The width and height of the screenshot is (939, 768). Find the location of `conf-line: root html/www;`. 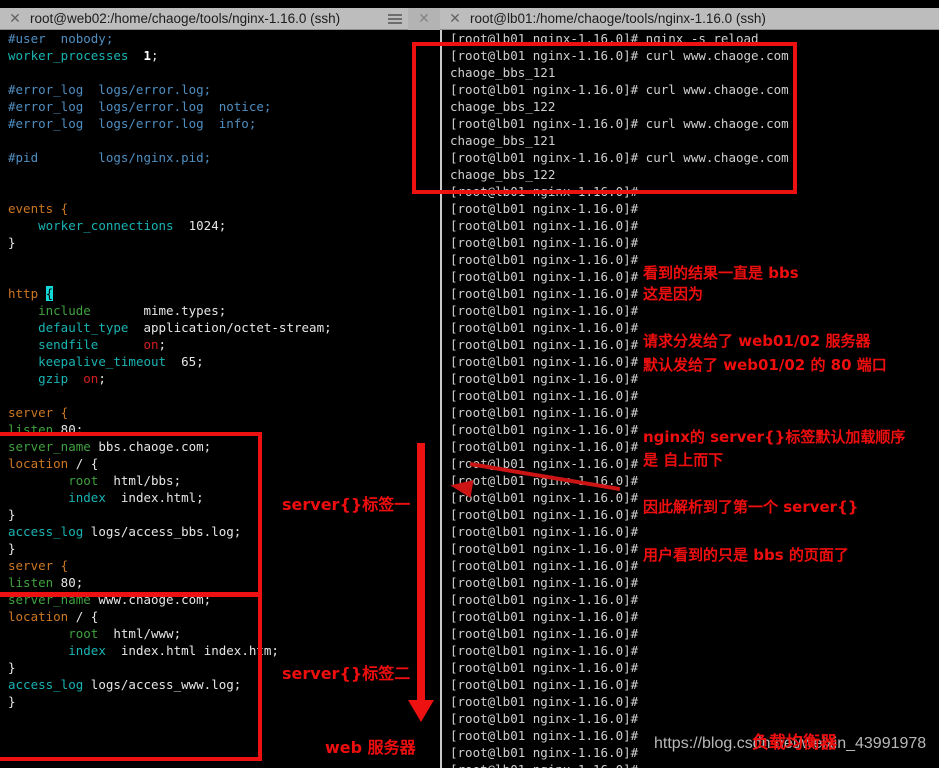

conf-line: root html/www; is located at coordinates (220, 633).